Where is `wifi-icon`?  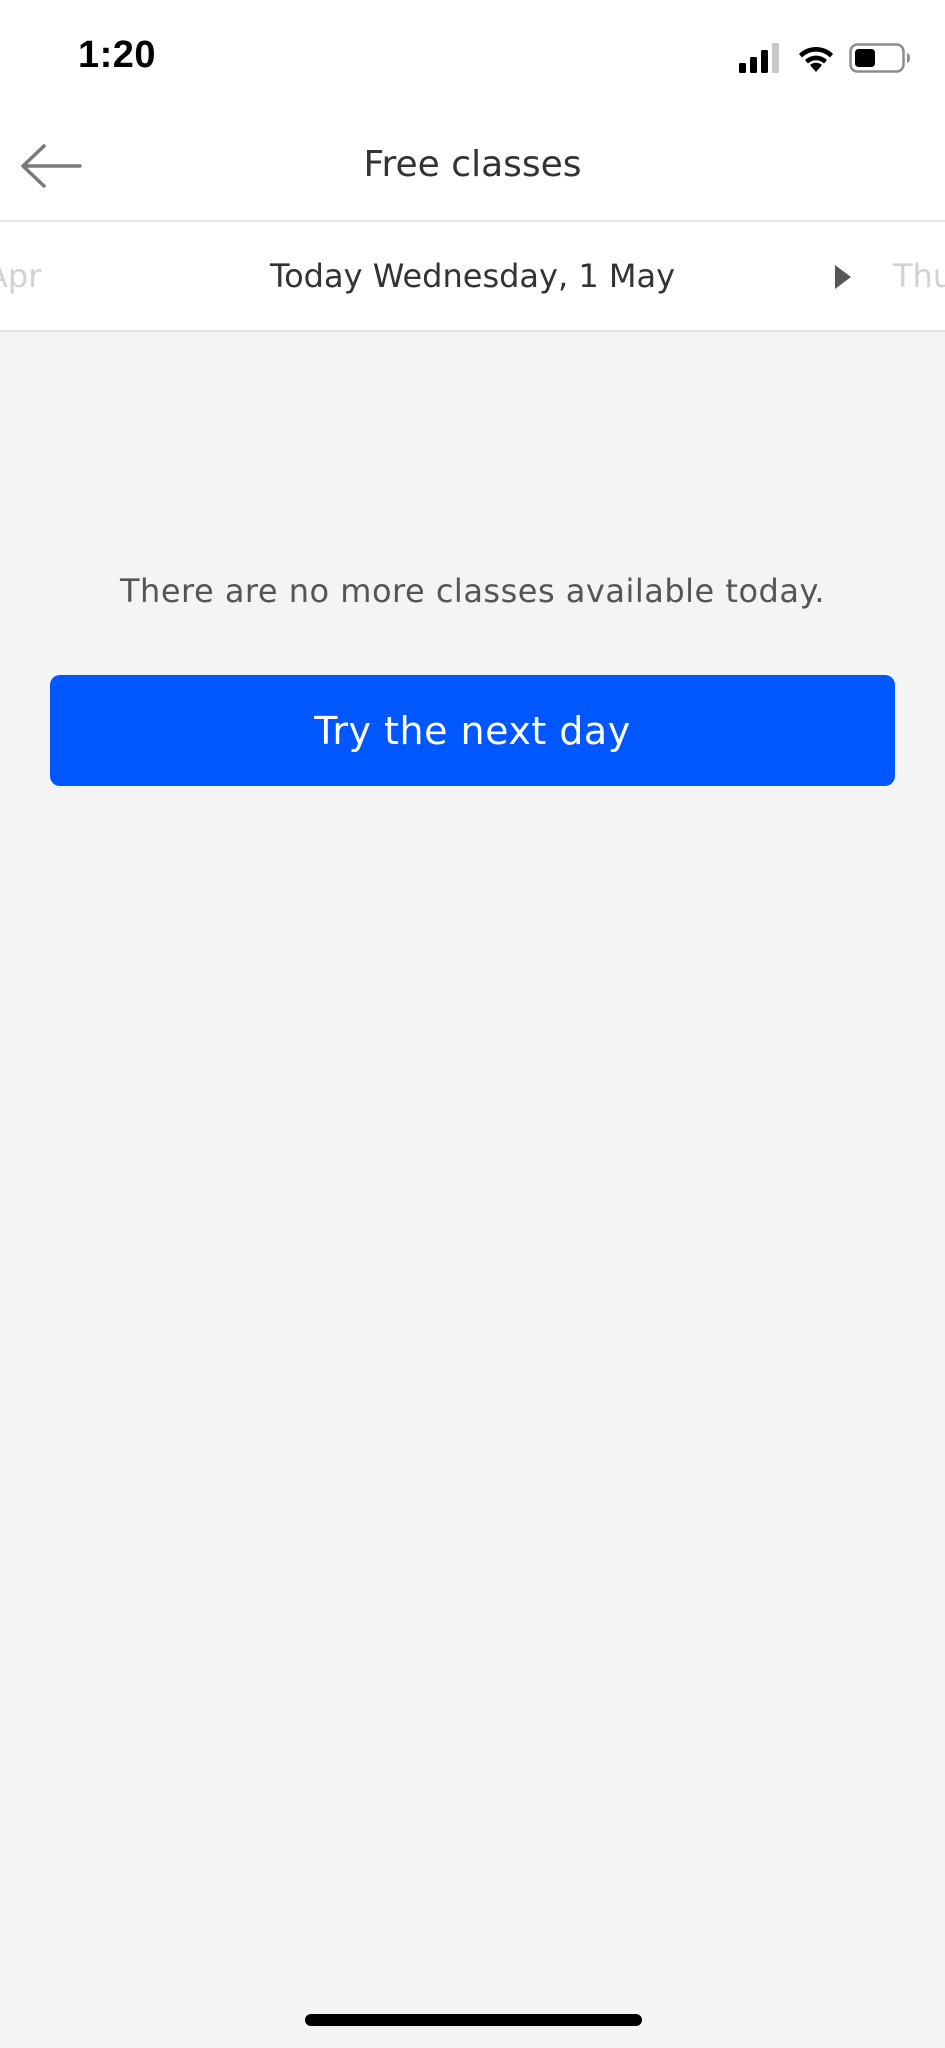 wifi-icon is located at coordinates (816, 59).